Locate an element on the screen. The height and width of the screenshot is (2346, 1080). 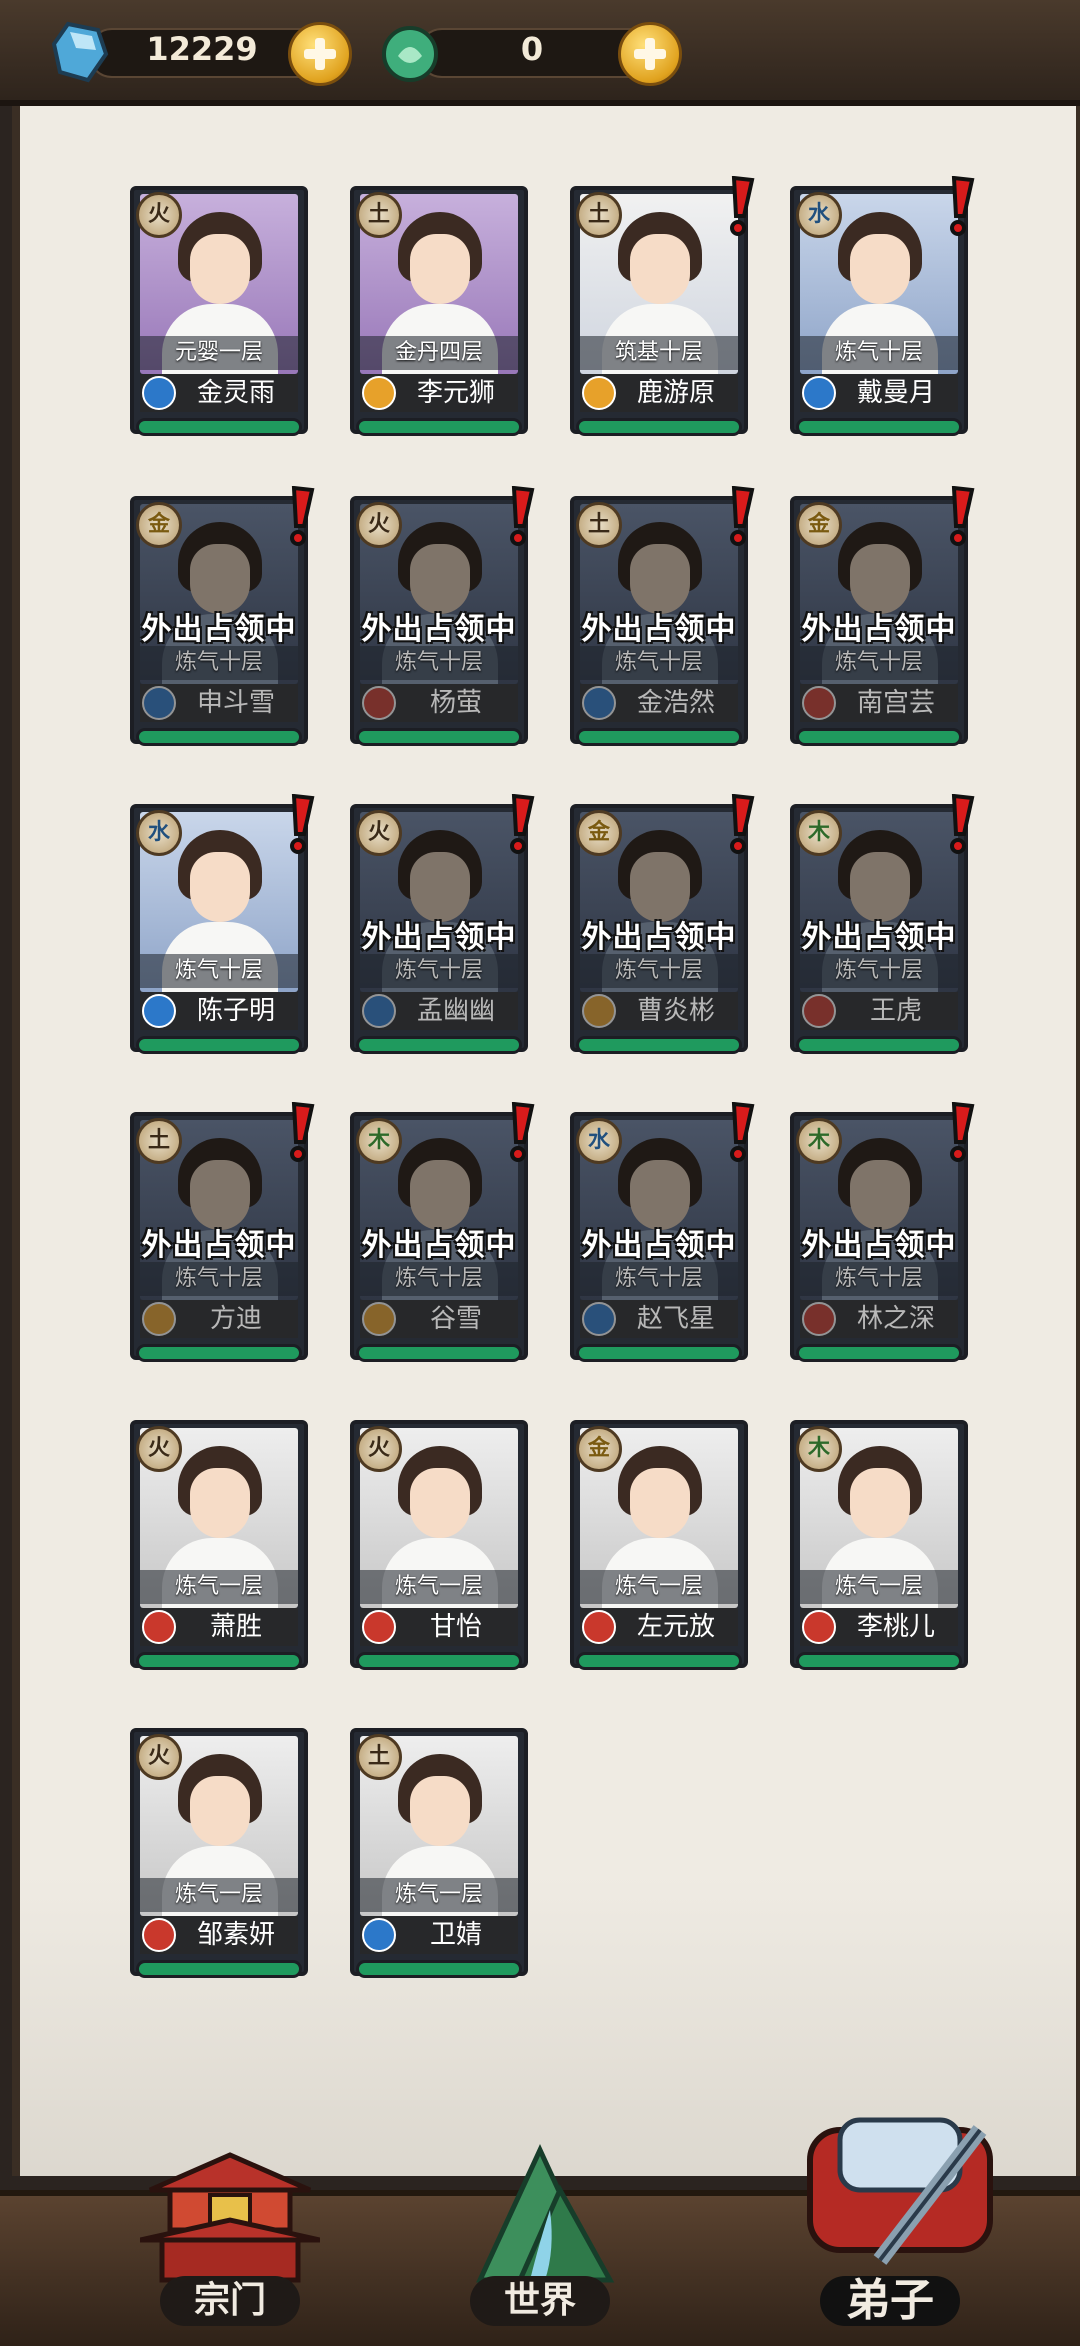
add-gem-button is located at coordinates (650, 54).